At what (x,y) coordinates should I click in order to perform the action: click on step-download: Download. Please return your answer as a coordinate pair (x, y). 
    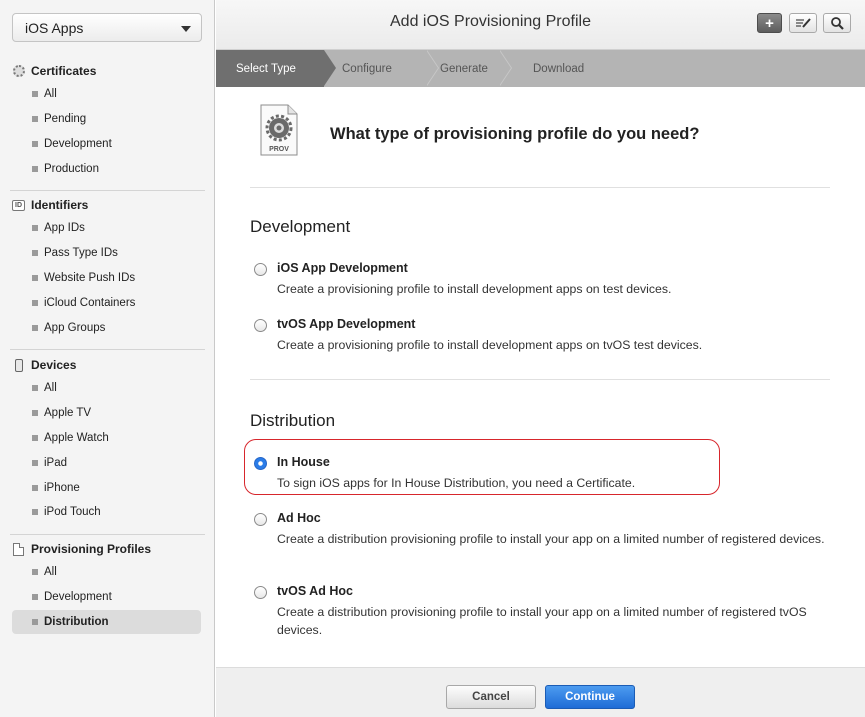
    Looking at the image, I should click on (559, 68).